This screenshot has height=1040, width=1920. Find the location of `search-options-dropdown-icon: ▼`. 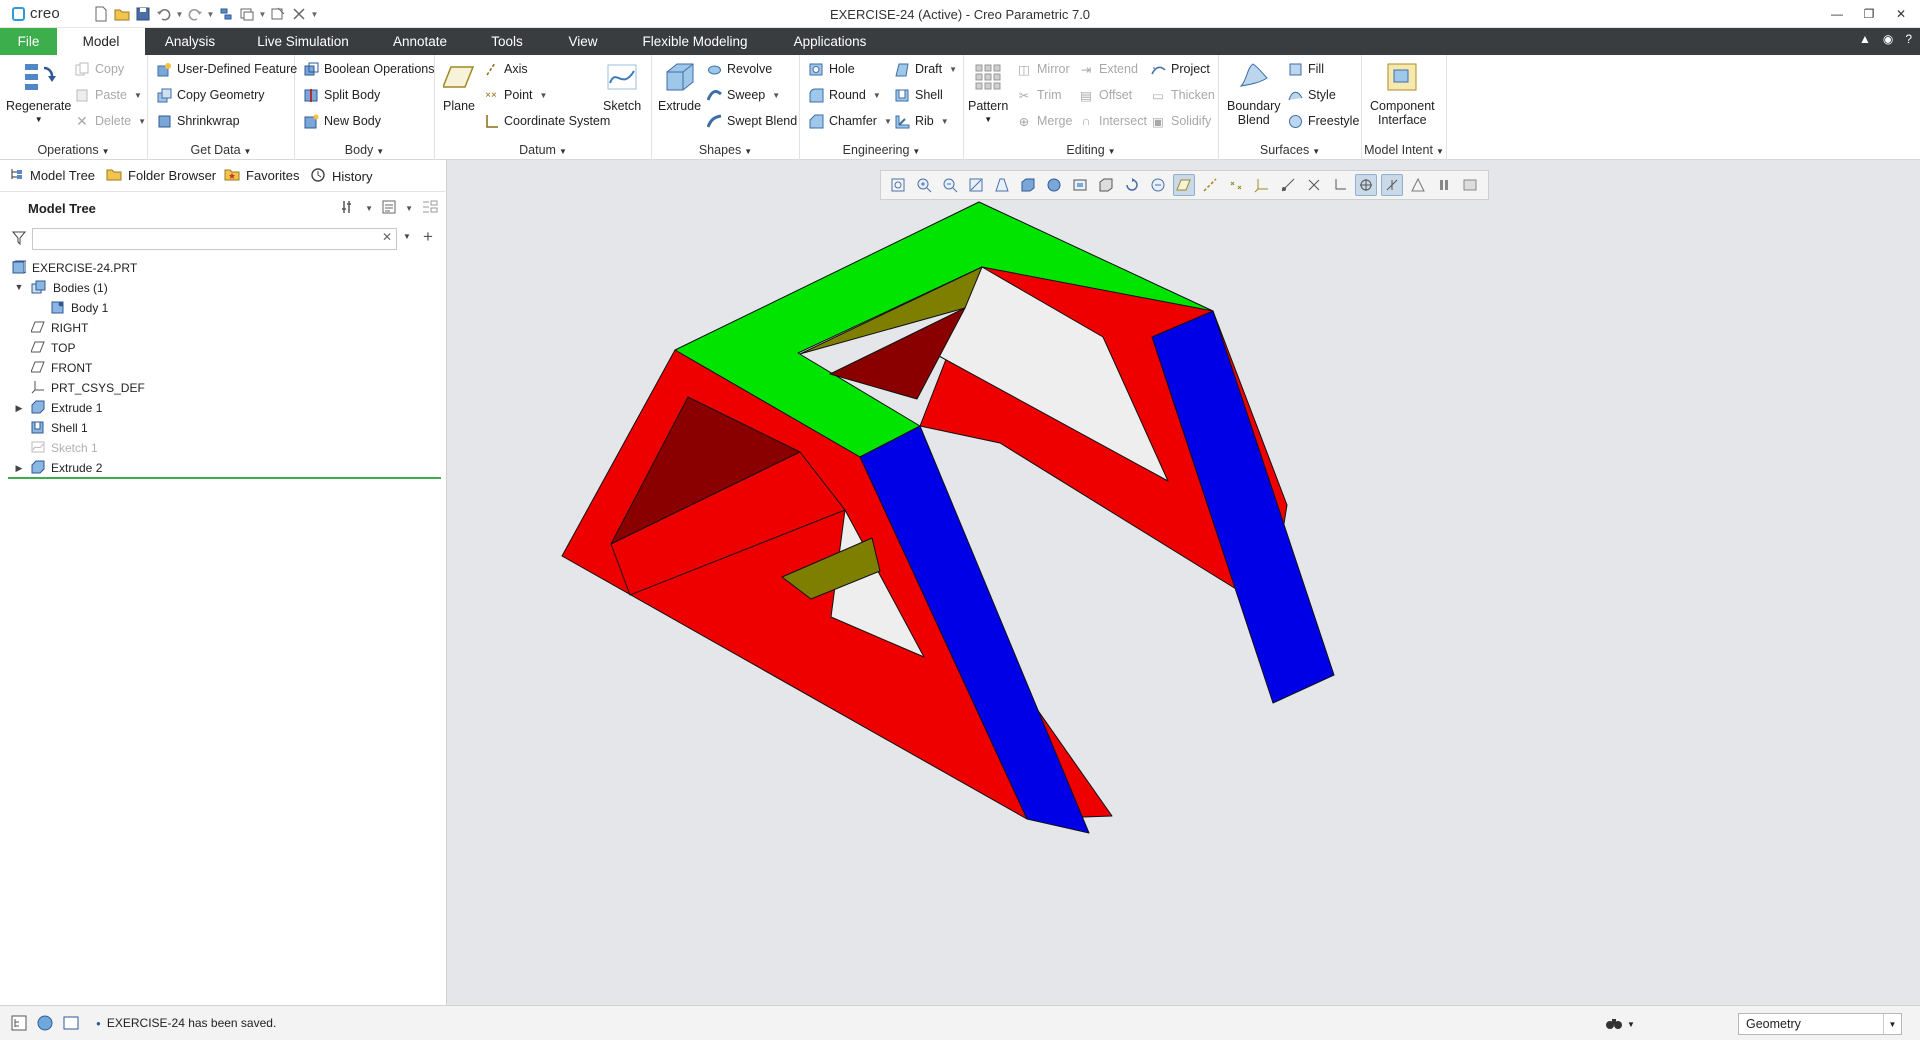

search-options-dropdown-icon: ▼ is located at coordinates (407, 236).